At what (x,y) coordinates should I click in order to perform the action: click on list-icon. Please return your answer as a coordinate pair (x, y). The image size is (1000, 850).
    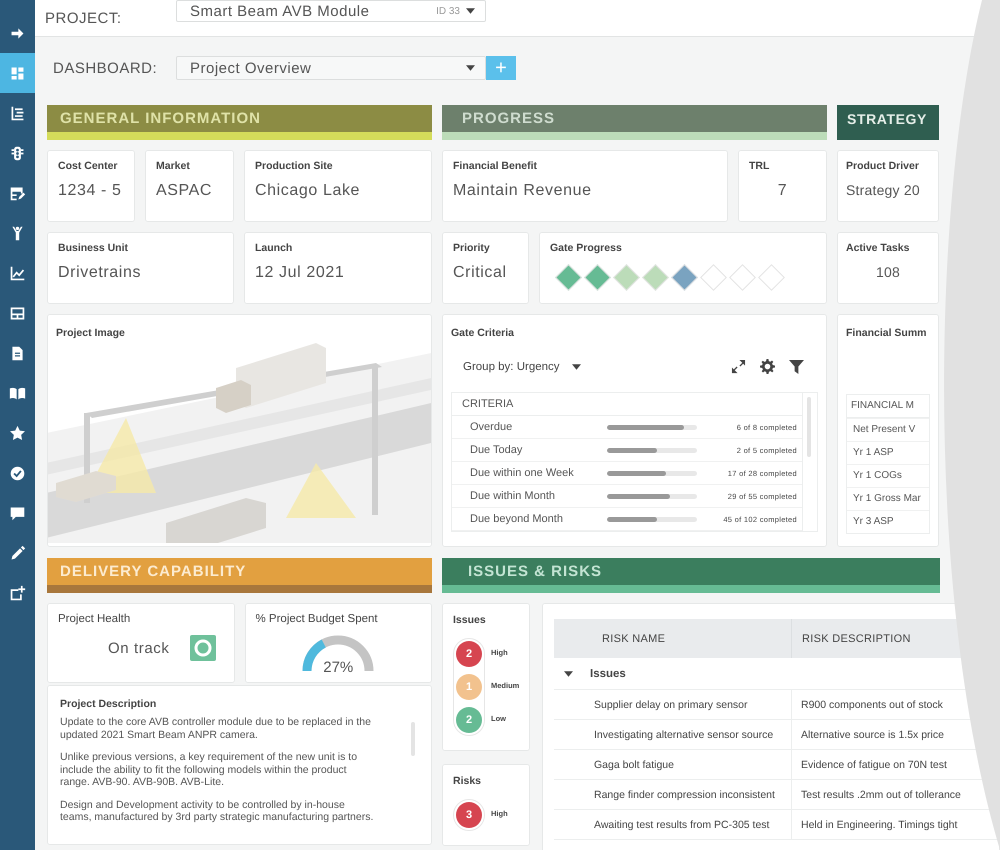
    Looking at the image, I should click on (17, 113).